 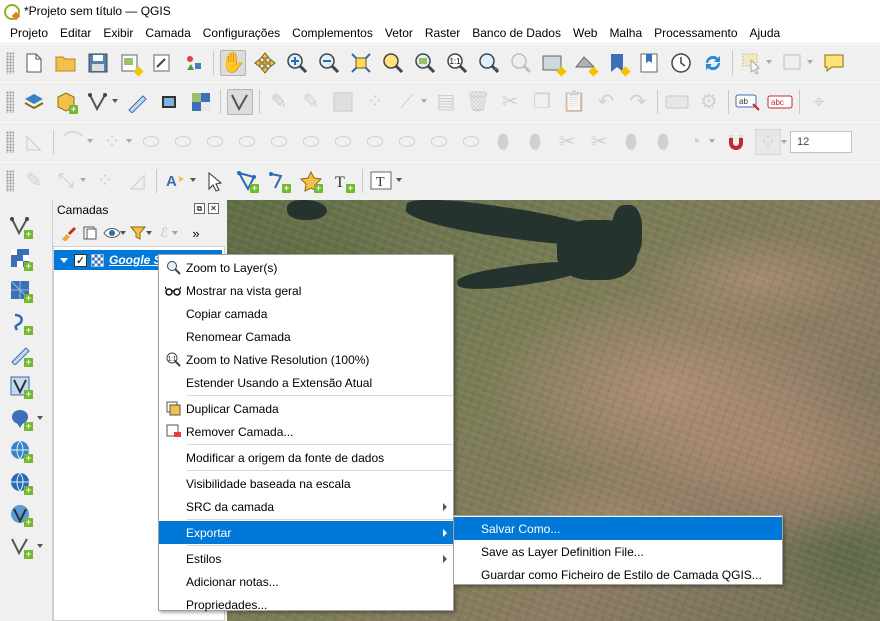 What do you see at coordinates (139, 233) in the screenshot?
I see `filter-legend-icon` at bounding box center [139, 233].